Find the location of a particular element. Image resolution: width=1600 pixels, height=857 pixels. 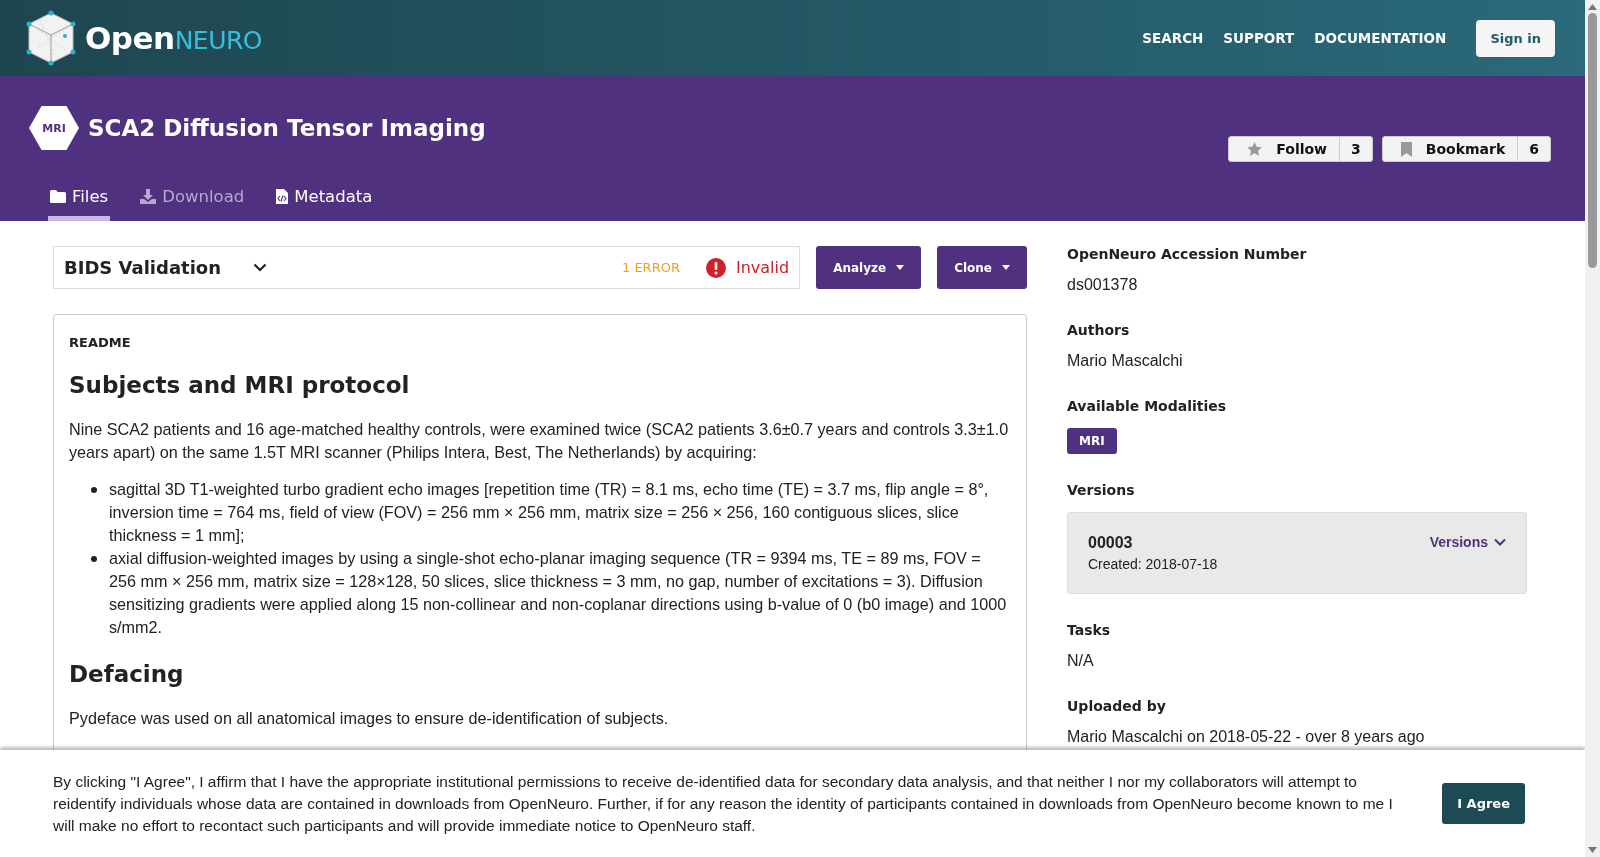

dropdown-button: Analyze is located at coordinates (869, 267).